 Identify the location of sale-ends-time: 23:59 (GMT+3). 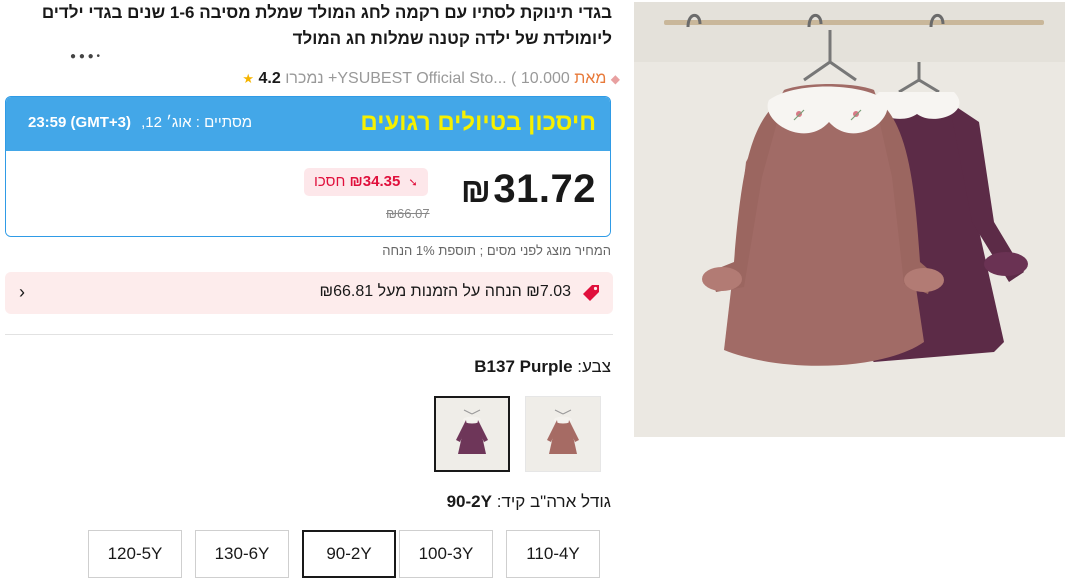
(79, 122).